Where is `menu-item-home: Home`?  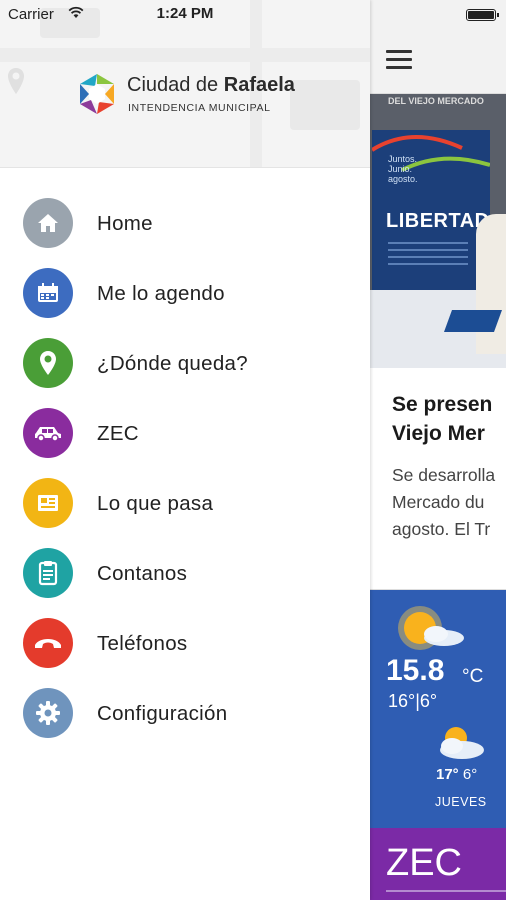
menu-item-home: Home is located at coordinates (185, 223).